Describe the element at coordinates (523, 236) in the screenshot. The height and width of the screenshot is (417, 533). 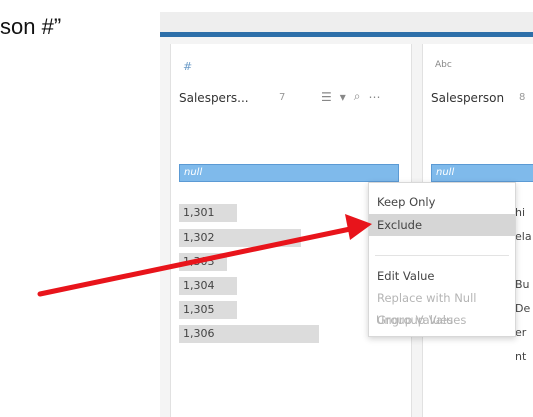
I see `value-fragment: ela` at that location.